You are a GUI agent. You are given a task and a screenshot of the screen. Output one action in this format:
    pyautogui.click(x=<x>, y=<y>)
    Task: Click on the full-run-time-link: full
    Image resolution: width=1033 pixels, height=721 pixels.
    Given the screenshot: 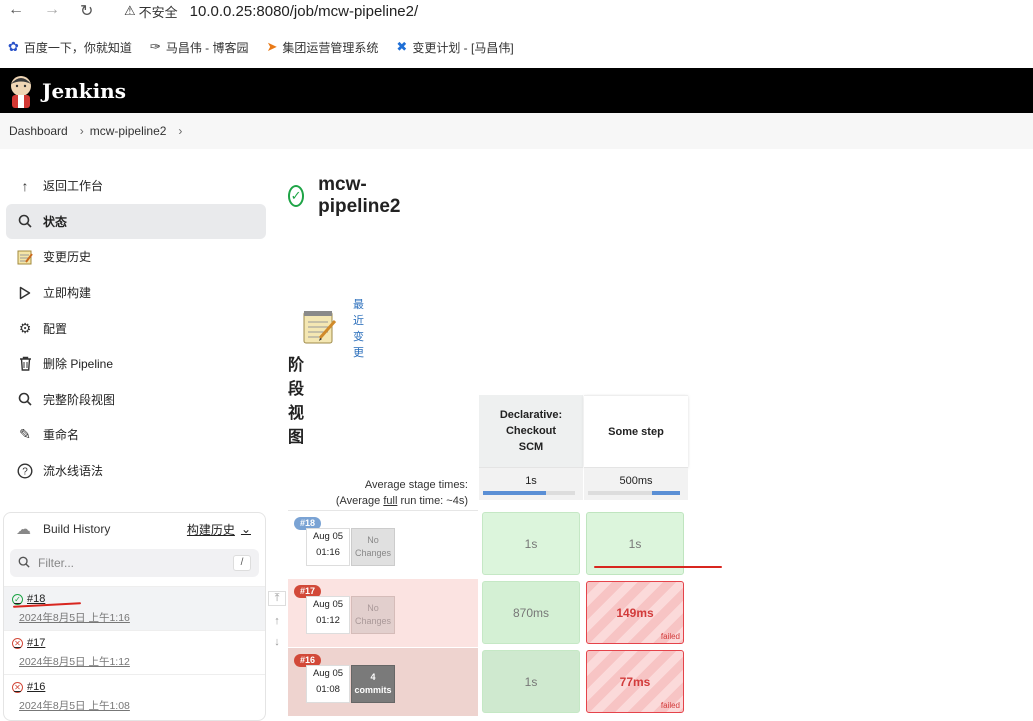 What is the action you would take?
    pyautogui.click(x=390, y=501)
    